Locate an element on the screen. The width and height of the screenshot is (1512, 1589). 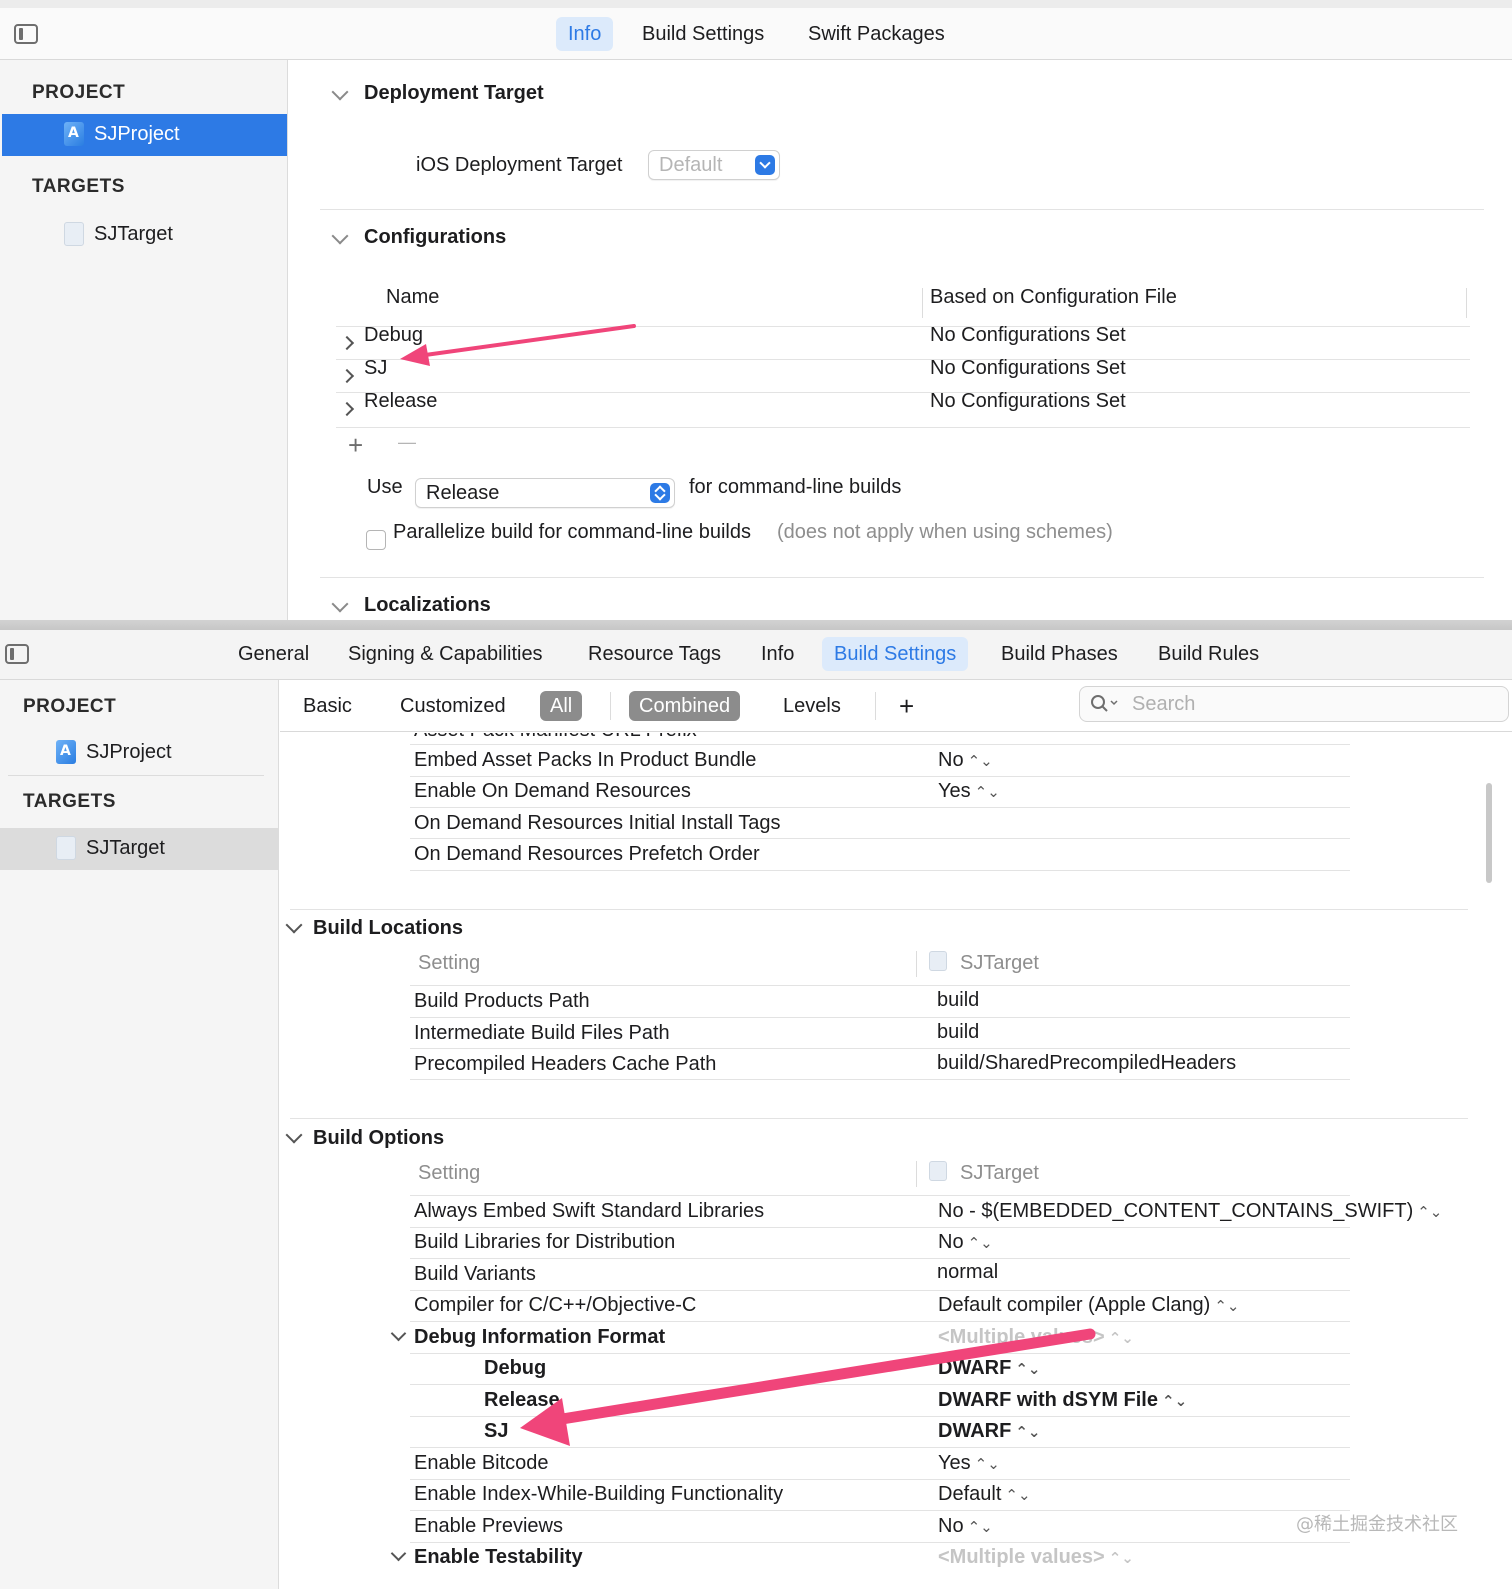
up-down-chevron-icon is located at coordinates (660, 493).